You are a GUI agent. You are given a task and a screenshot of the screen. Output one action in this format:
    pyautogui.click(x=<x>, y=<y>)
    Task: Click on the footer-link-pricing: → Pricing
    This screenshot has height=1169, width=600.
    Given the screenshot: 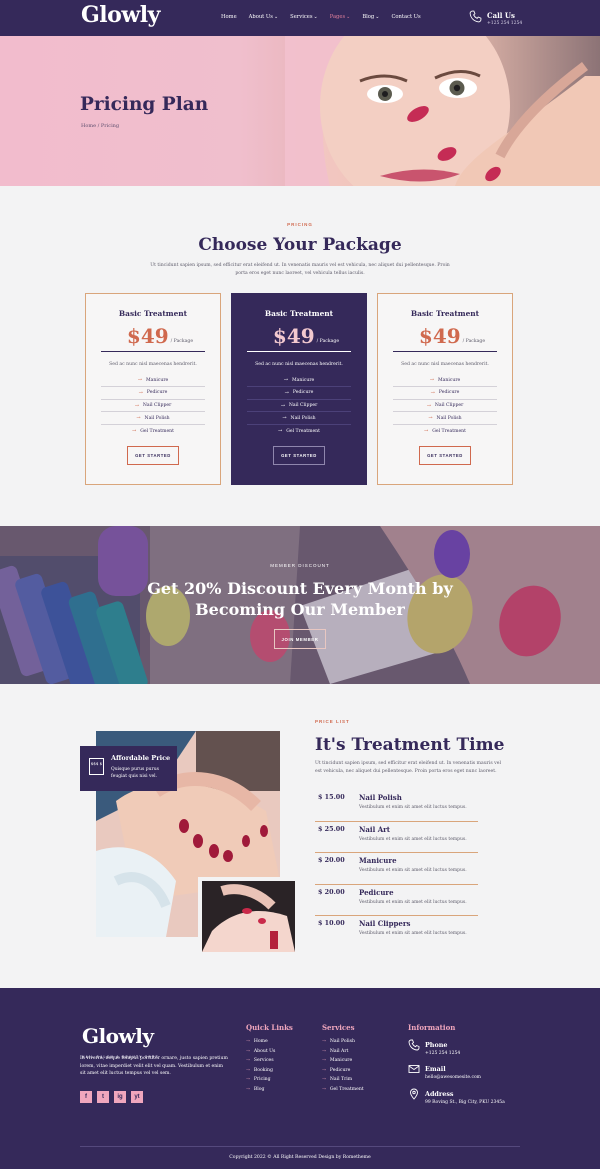 What is the action you would take?
    pyautogui.click(x=258, y=1079)
    